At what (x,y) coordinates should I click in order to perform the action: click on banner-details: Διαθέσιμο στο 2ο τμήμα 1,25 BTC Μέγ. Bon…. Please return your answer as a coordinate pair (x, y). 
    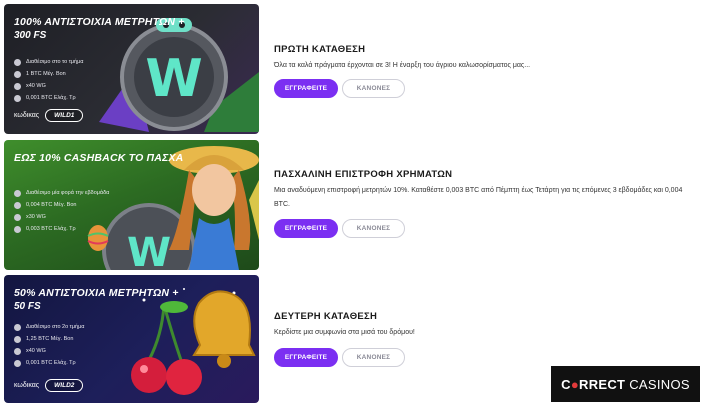
    Looking at the image, I should click on (49, 345).